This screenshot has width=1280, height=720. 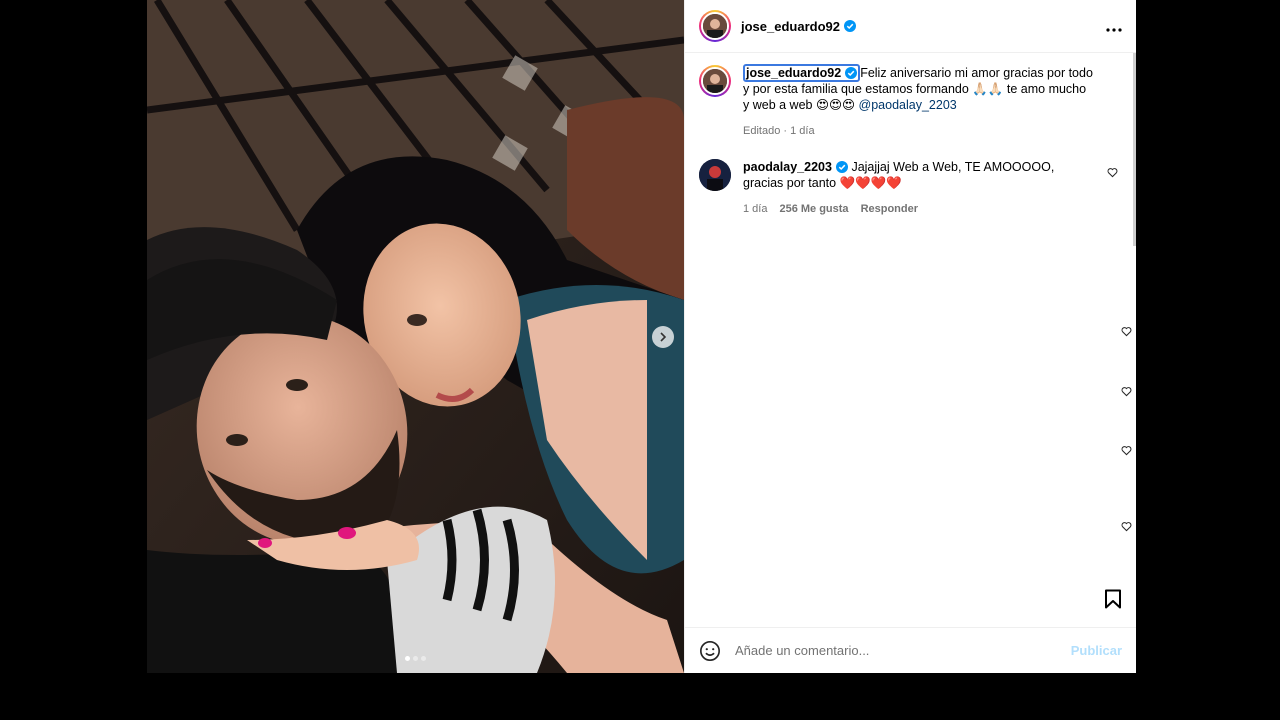 I want to click on caption-author-link: jose_eduardo92, so click(x=802, y=73).